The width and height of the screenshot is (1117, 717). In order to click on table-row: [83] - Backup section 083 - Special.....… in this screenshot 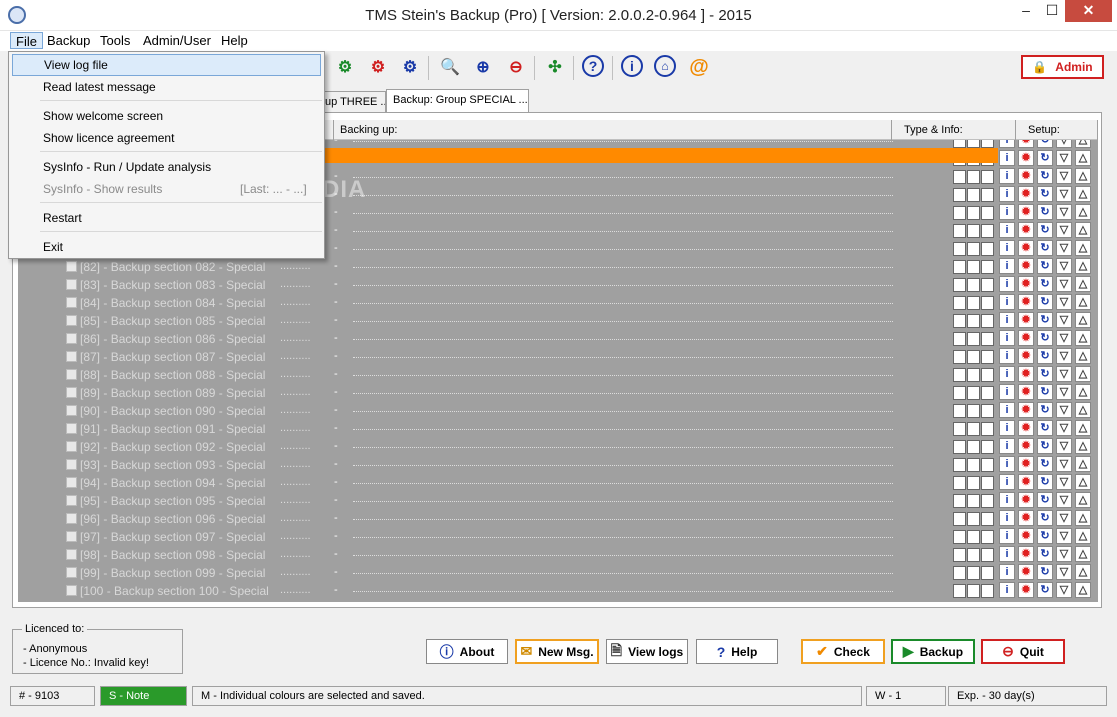, I will do `click(558, 285)`.